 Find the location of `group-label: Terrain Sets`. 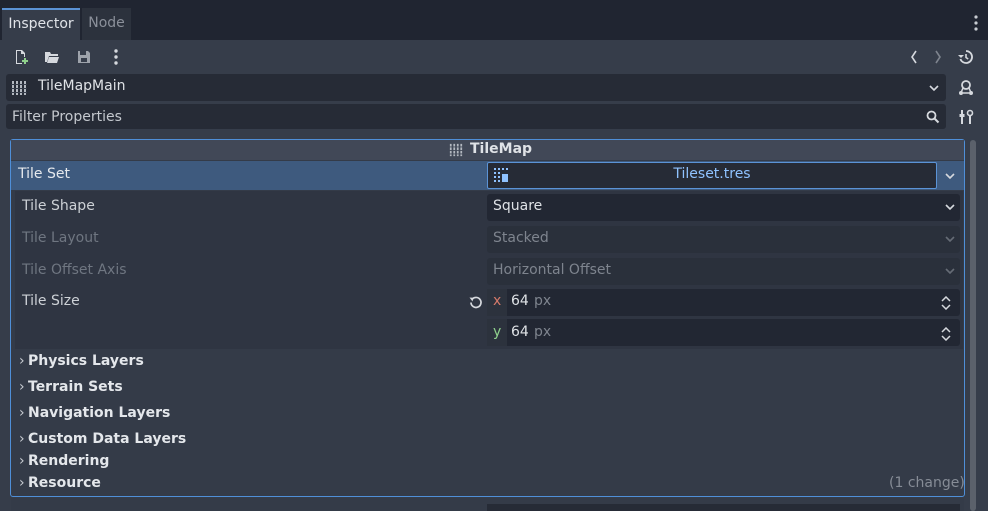

group-label: Terrain Sets is located at coordinates (75, 387).